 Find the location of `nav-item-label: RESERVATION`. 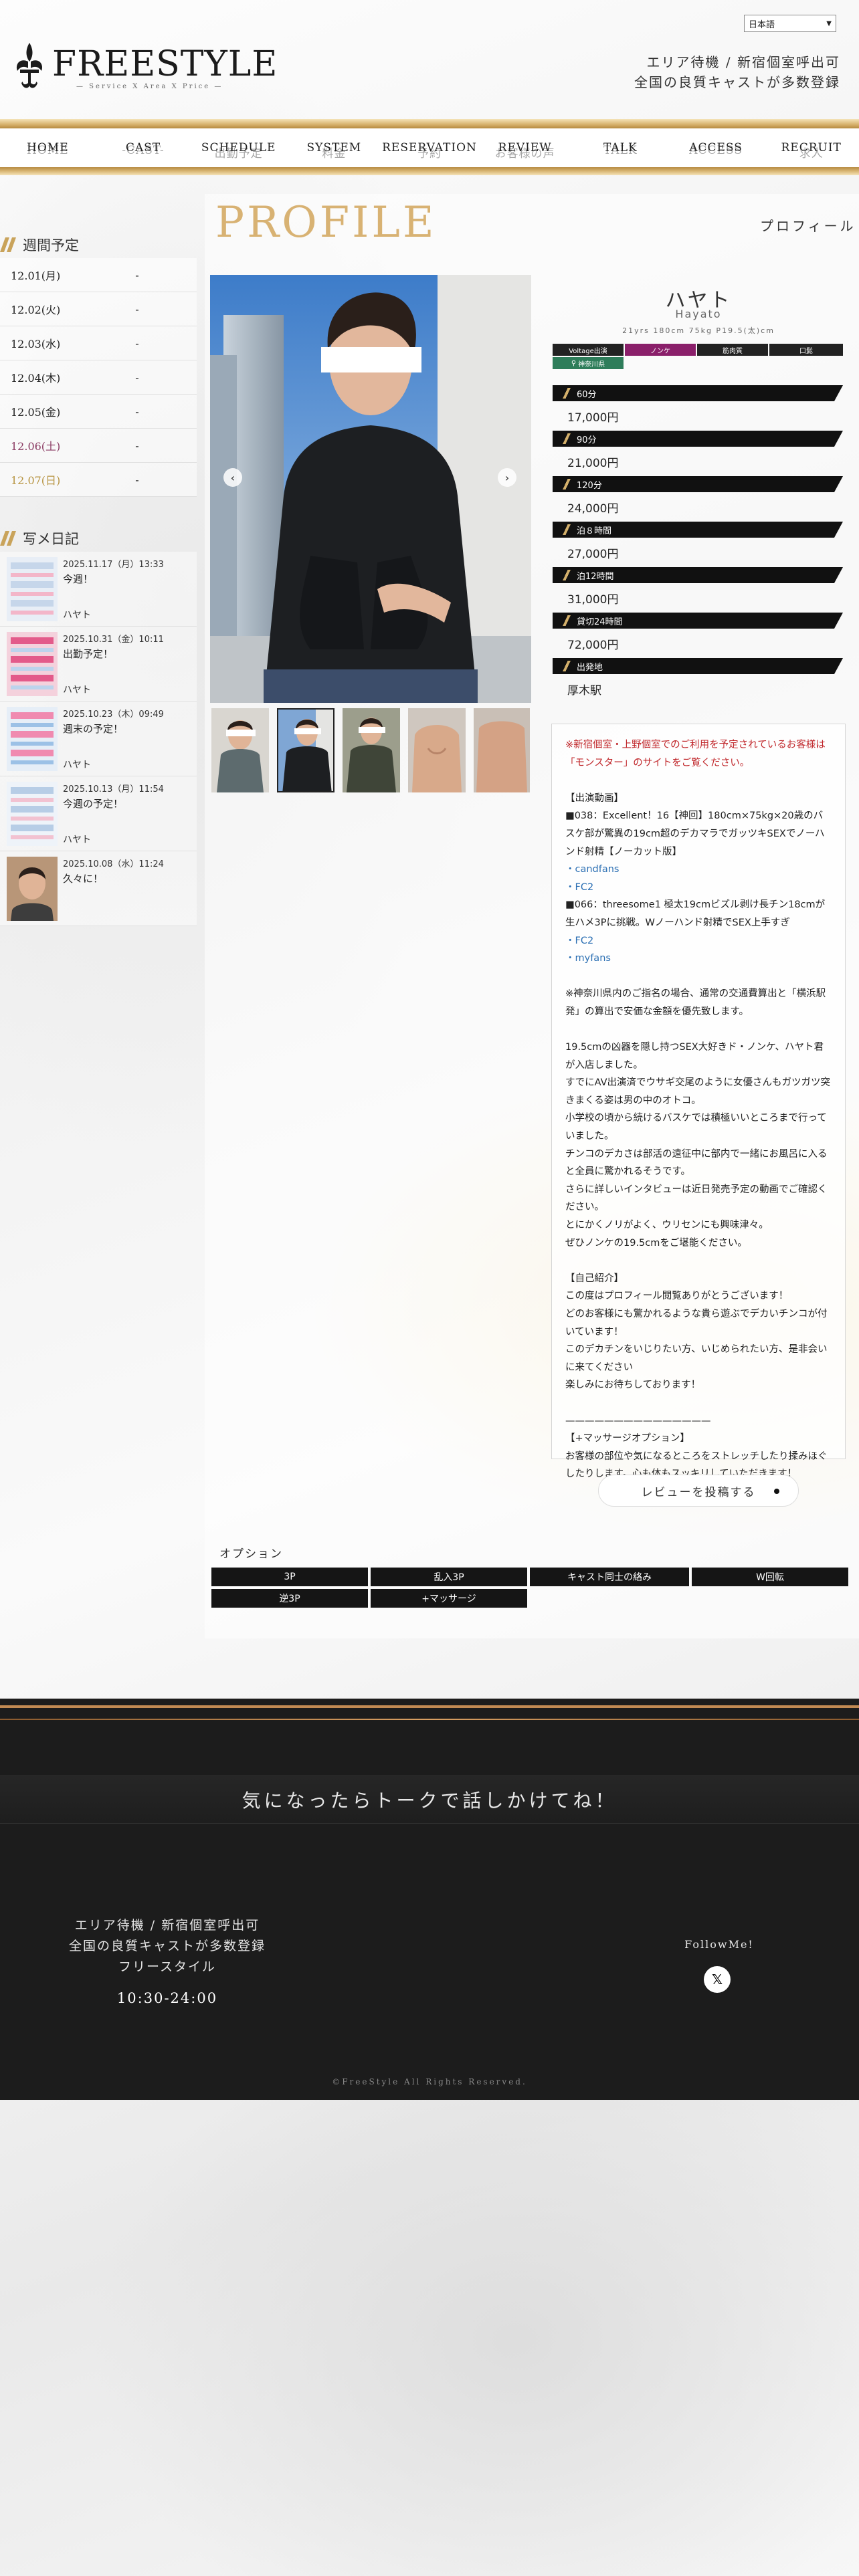

nav-item-label: RESERVATION is located at coordinates (429, 147).